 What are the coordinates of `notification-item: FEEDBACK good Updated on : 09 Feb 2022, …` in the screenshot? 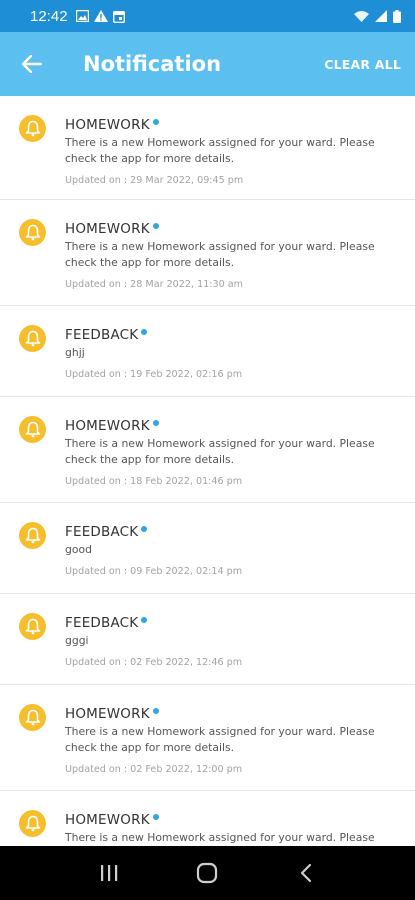 It's located at (207, 548).